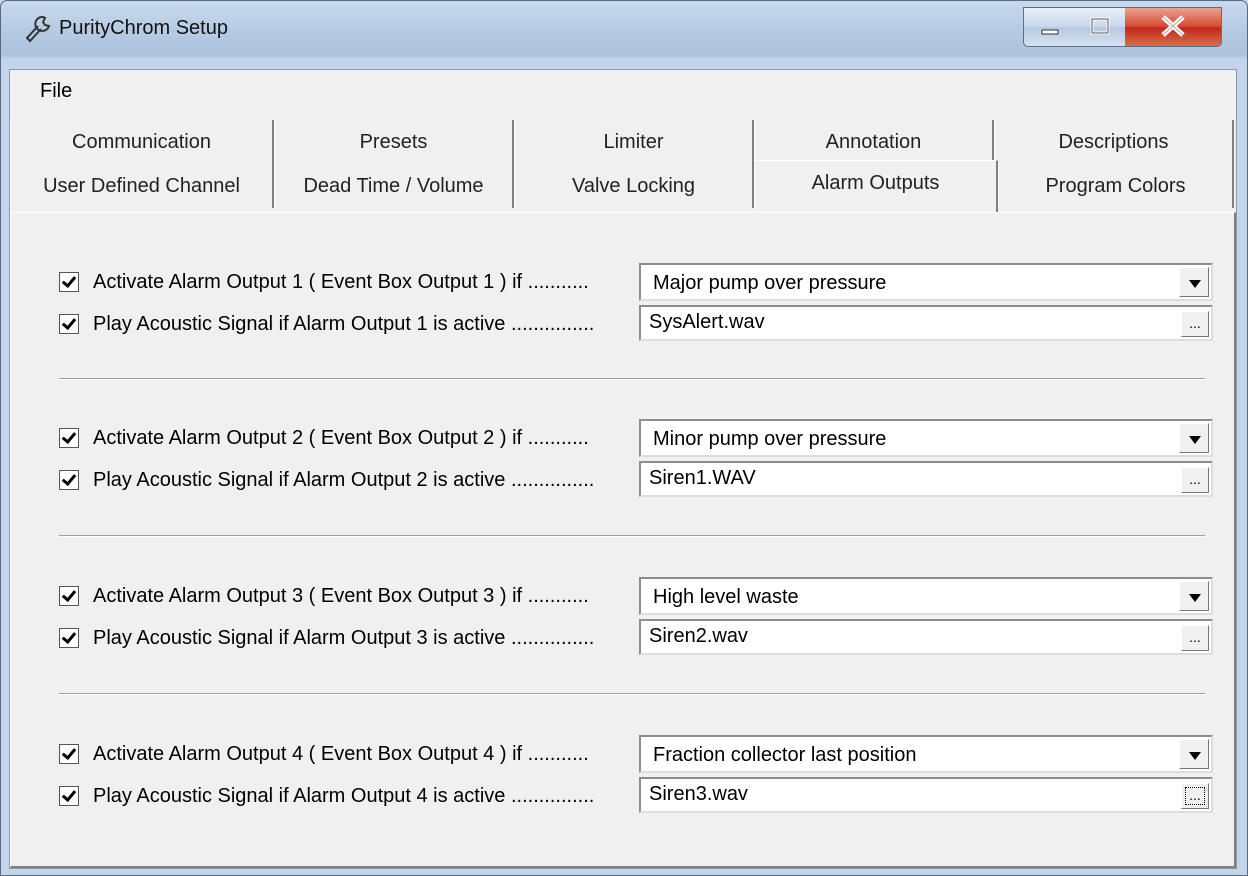  Describe the element at coordinates (770, 283) in the screenshot. I see `alarm-1-condition-value: Major pump over pressure` at that location.